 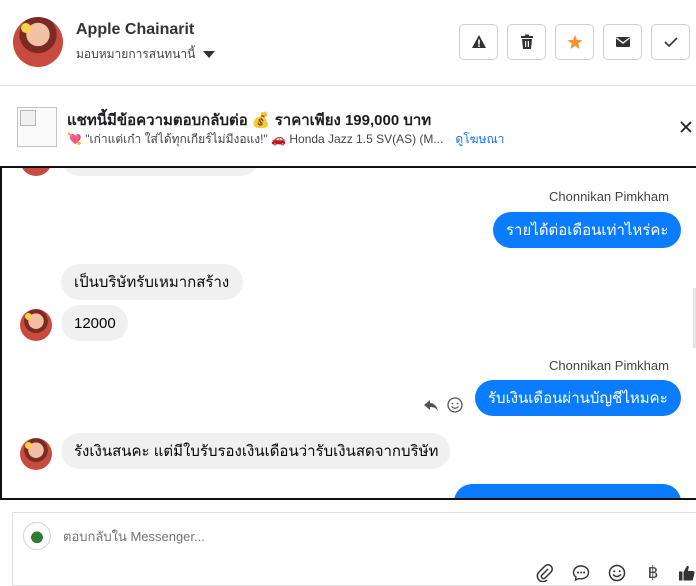 What do you see at coordinates (37, 127) in the screenshot?
I see `ad-thumbnail` at bounding box center [37, 127].